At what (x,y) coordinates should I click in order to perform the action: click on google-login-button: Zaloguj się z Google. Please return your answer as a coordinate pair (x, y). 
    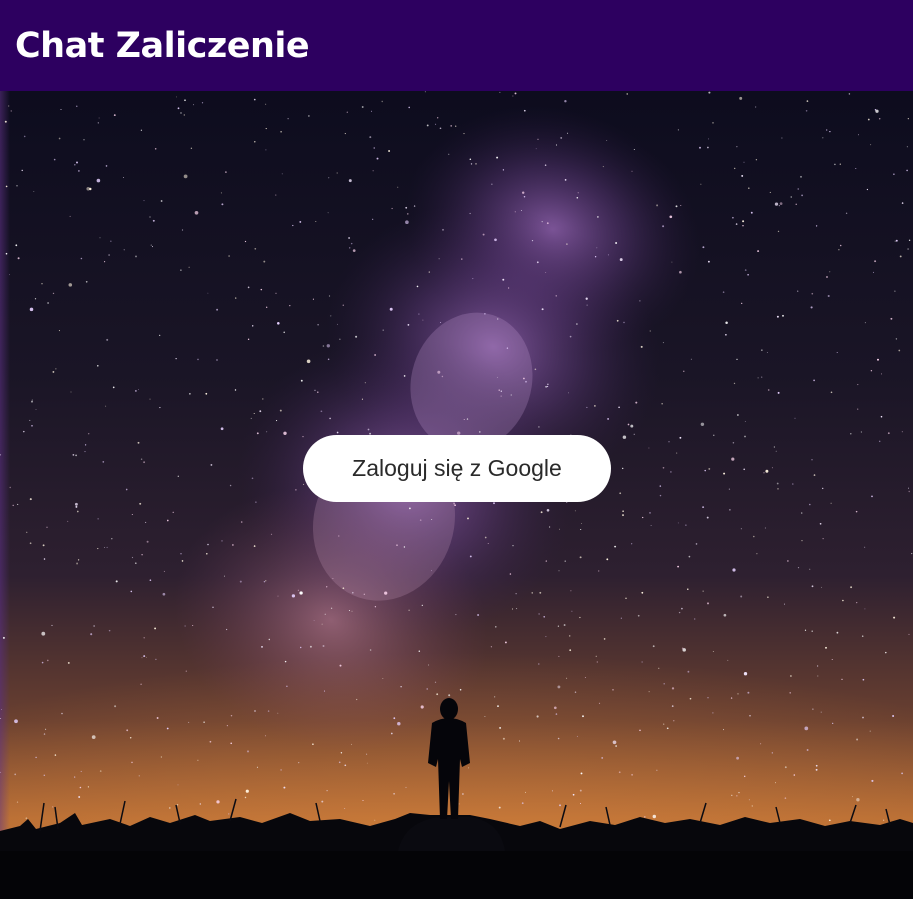
    Looking at the image, I should click on (457, 468).